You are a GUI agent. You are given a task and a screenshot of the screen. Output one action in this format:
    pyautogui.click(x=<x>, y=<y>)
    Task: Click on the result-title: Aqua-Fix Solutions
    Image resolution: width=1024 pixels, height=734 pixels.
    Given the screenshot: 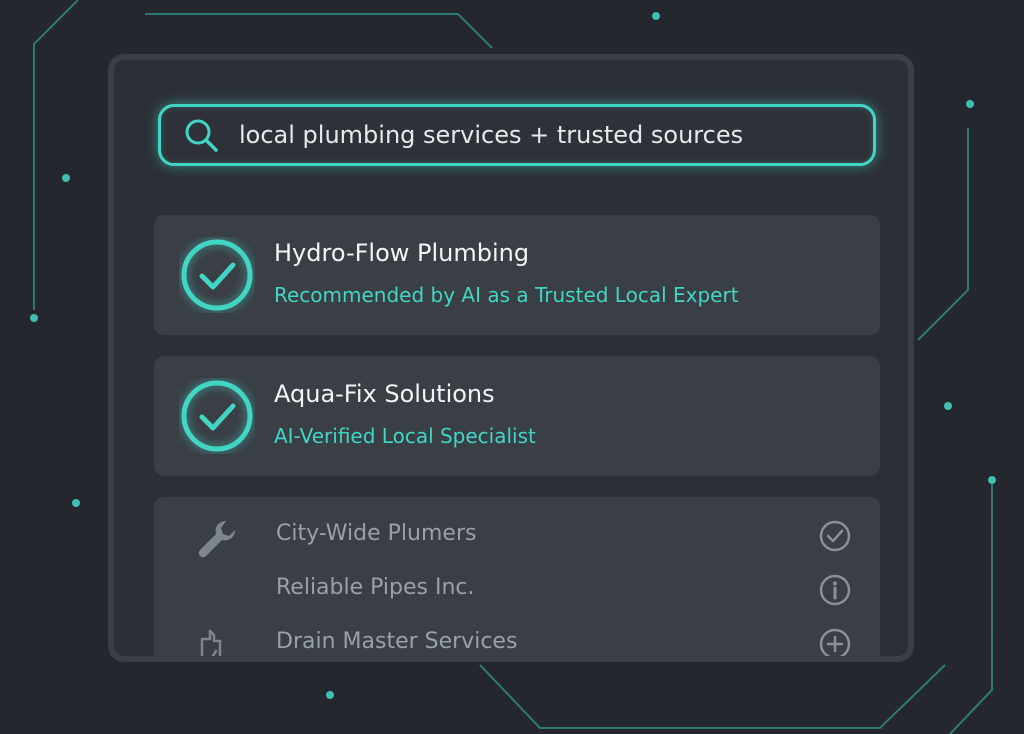 What is the action you would take?
    pyautogui.click(x=384, y=394)
    